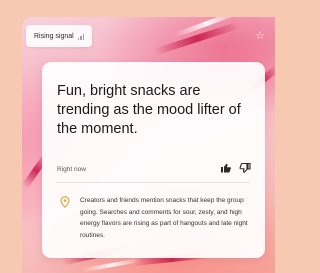 The width and height of the screenshot is (320, 273). Describe the element at coordinates (81, 36) in the screenshot. I see `signal-bars-icon` at that location.